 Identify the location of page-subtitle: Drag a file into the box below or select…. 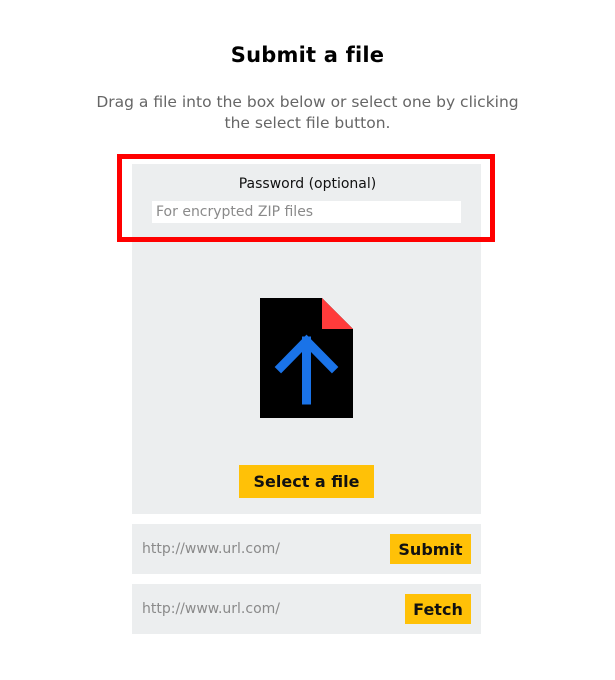
(307, 112).